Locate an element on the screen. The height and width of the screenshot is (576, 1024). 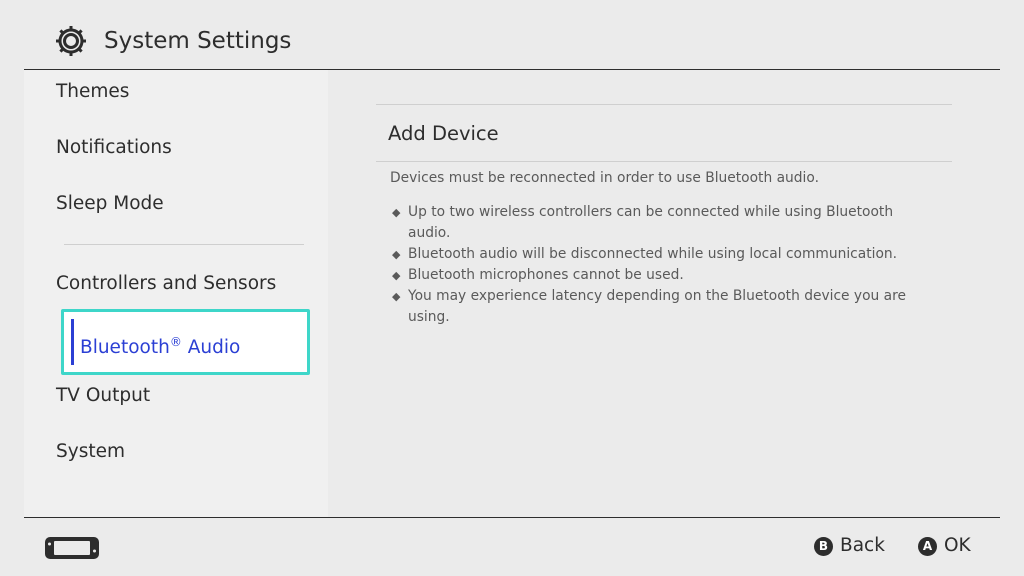
sidebar-item-controllers-and-sensors: Controllers and Sensors is located at coordinates (166, 284).